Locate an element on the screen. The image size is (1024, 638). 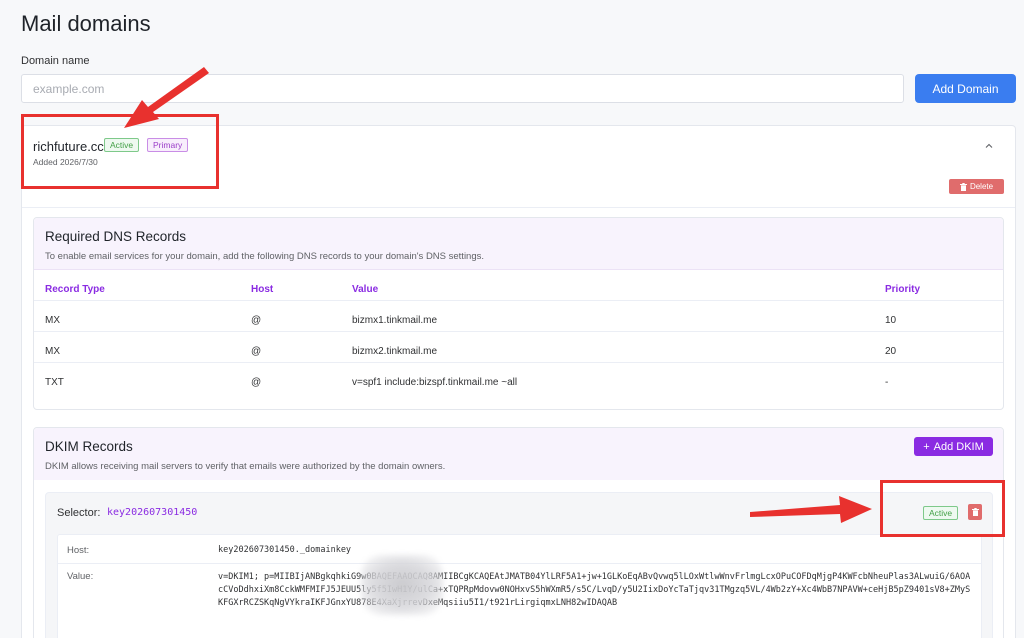
dns-section-title: Required DNS Records is located at coordinates (116, 236).